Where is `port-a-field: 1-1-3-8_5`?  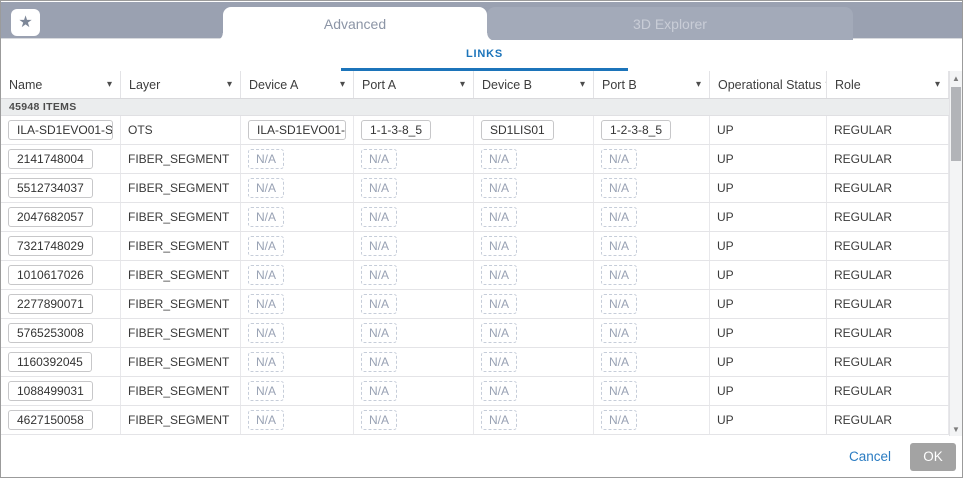
port-a-field: 1-1-3-8_5 is located at coordinates (396, 130).